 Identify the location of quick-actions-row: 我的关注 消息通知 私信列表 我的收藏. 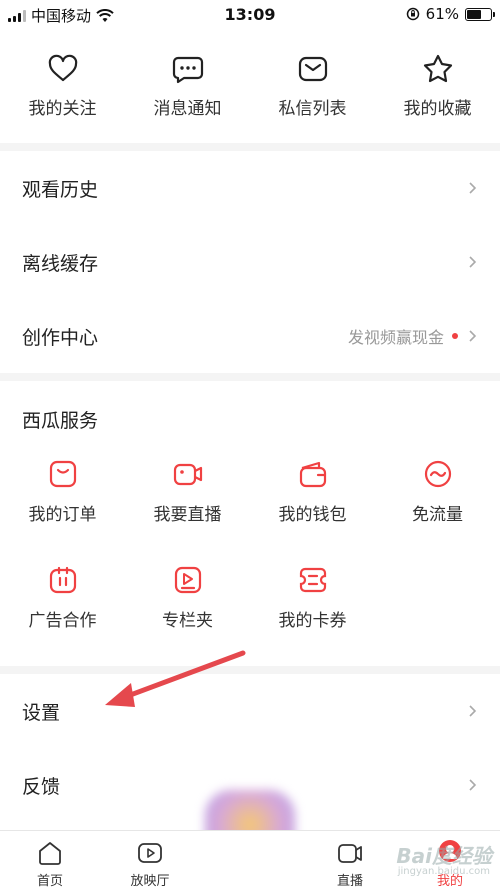
(250, 97).